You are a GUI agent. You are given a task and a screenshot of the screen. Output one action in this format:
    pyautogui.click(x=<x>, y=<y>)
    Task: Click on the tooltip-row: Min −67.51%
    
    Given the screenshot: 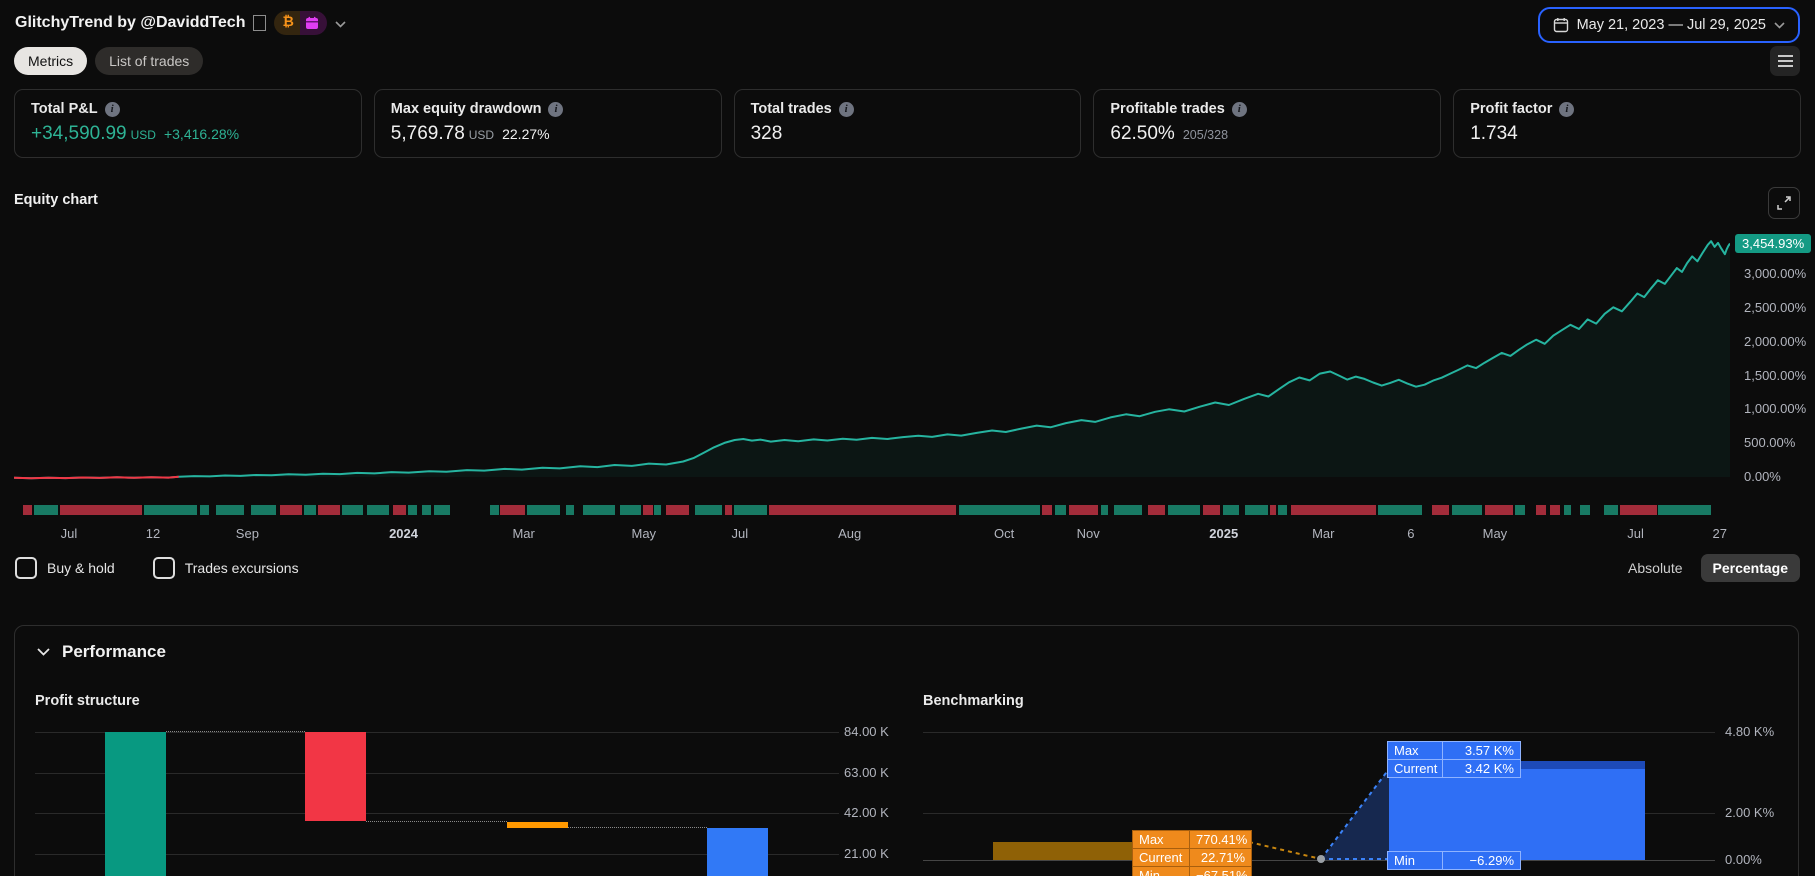 What is the action you would take?
    pyautogui.click(x=1192, y=871)
    